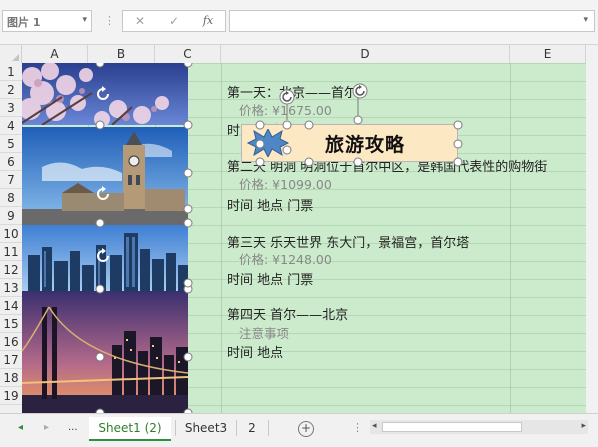 The image size is (598, 447). What do you see at coordinates (11, 396) in the screenshot?
I see `row-header-19: 19` at bounding box center [11, 396].